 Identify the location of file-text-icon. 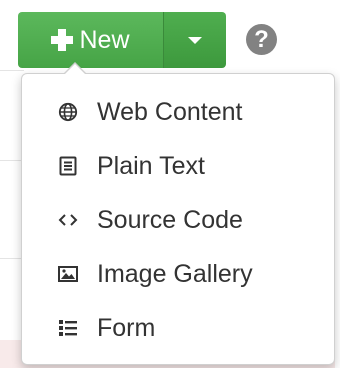
(68, 166).